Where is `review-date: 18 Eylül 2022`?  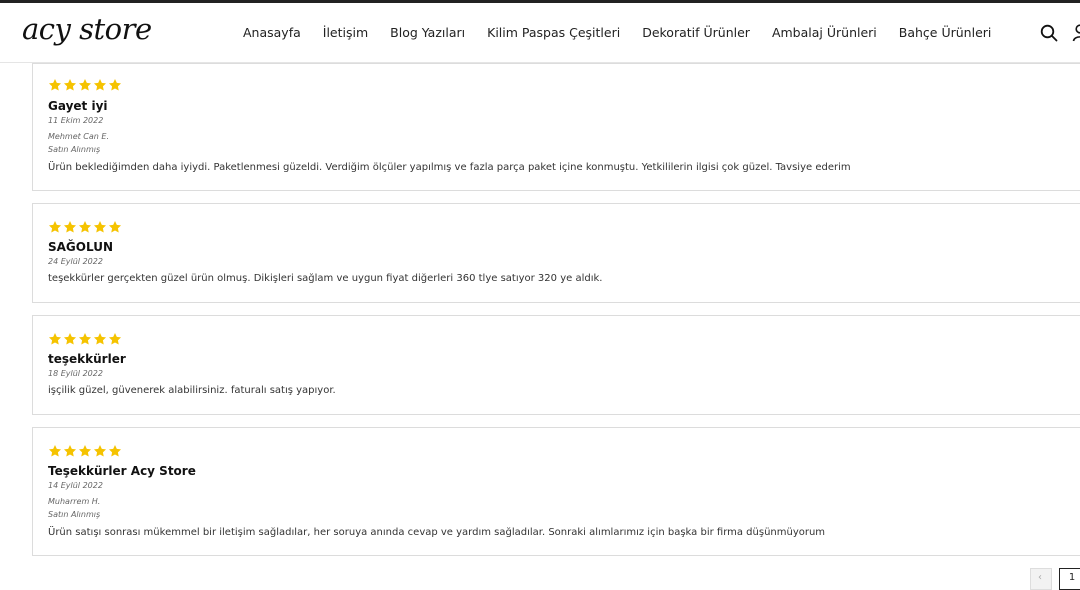
review-date: 18 Eylül 2022 is located at coordinates (75, 373).